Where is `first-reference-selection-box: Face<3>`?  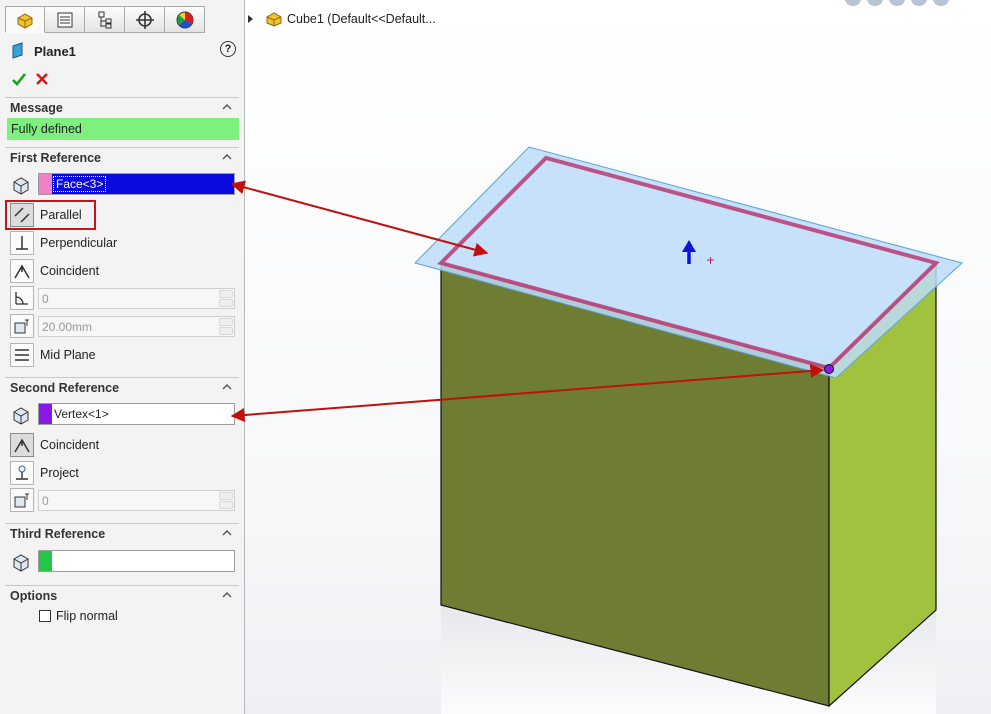
first-reference-selection-box: Face<3> is located at coordinates (136, 184).